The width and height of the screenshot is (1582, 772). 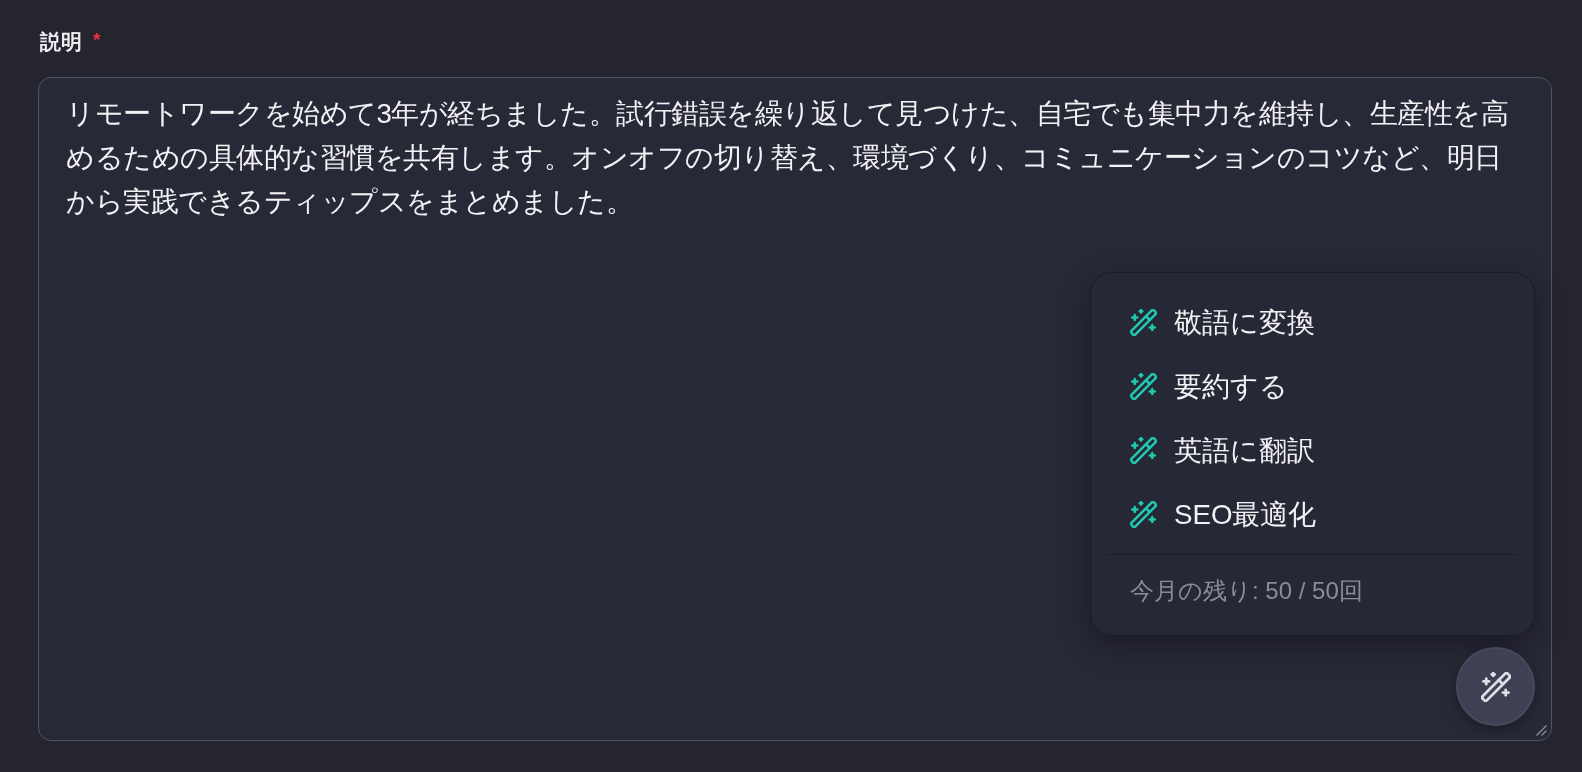 What do you see at coordinates (1312, 322) in the screenshot?
I see `menu-item: 敬語に変換` at bounding box center [1312, 322].